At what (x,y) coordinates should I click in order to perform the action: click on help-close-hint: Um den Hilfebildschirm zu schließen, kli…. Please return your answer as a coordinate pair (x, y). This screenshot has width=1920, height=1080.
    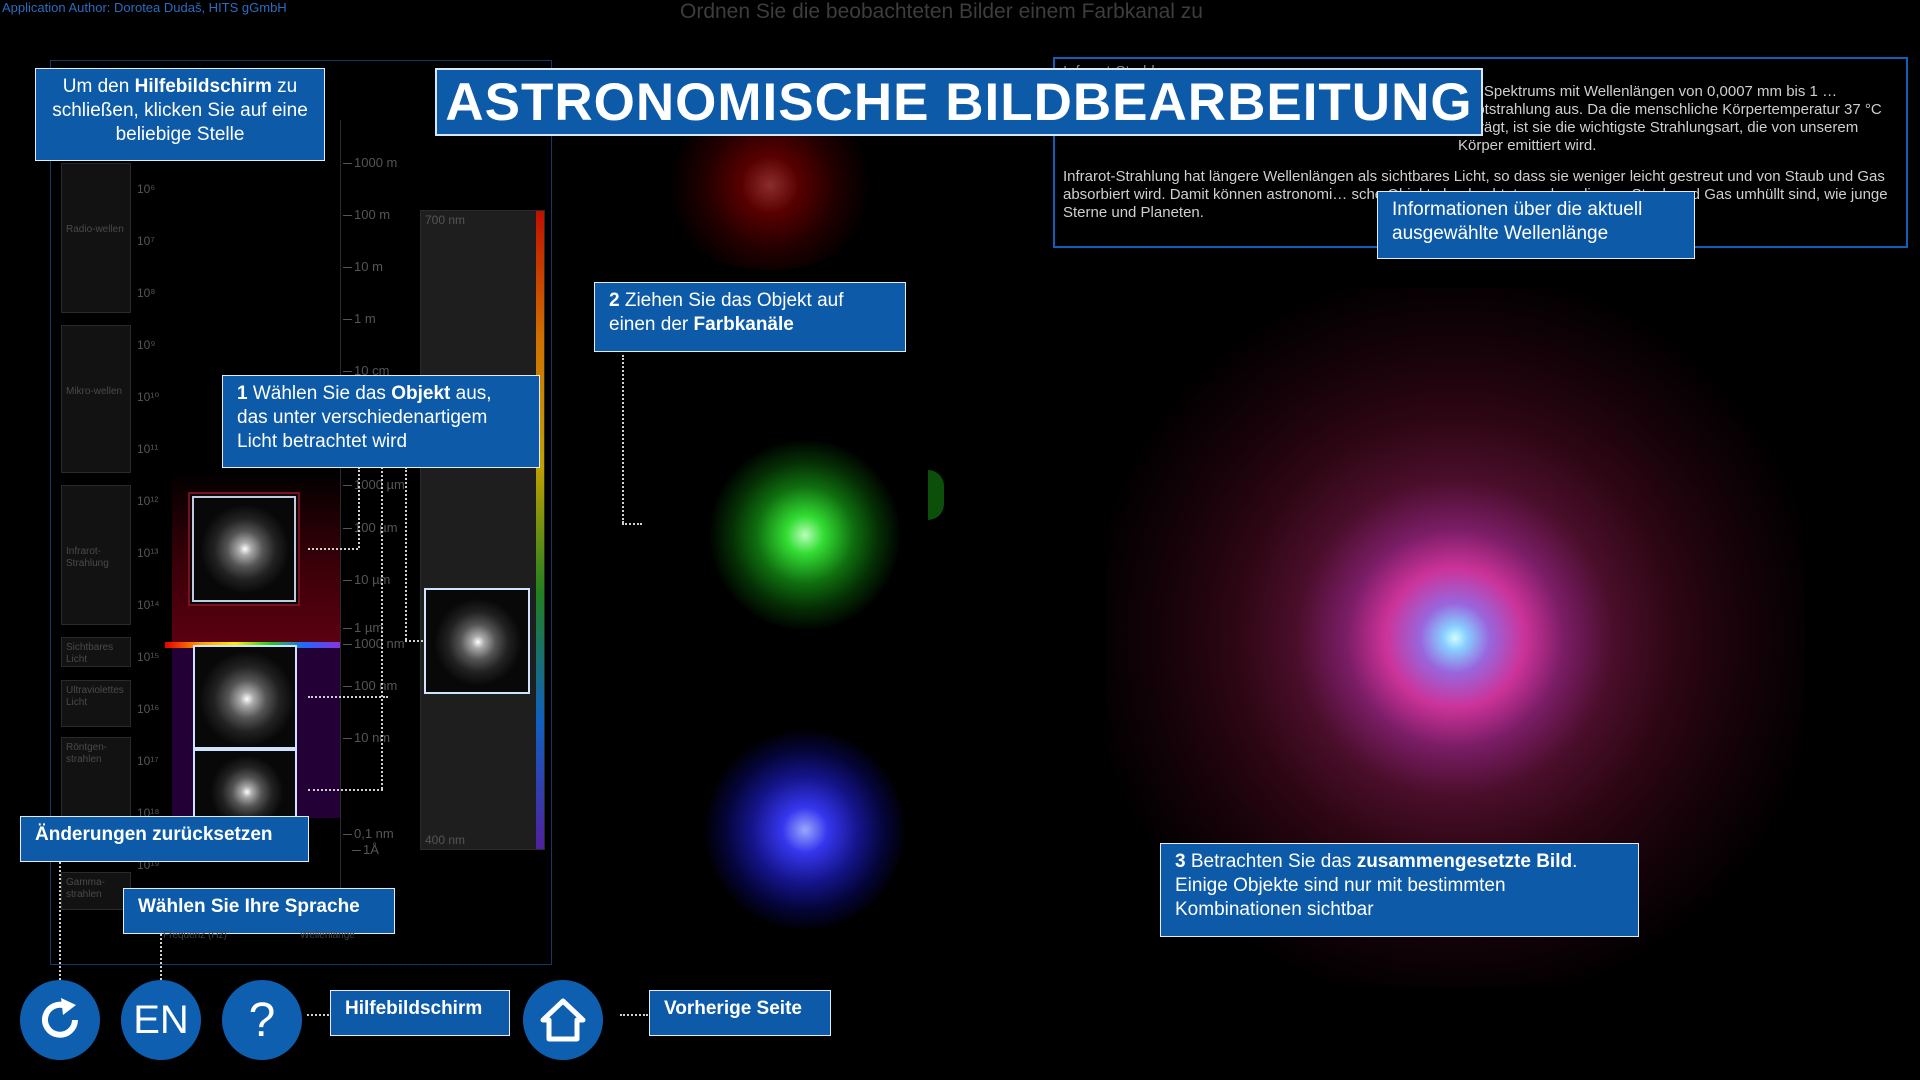
    Looking at the image, I should click on (180, 114).